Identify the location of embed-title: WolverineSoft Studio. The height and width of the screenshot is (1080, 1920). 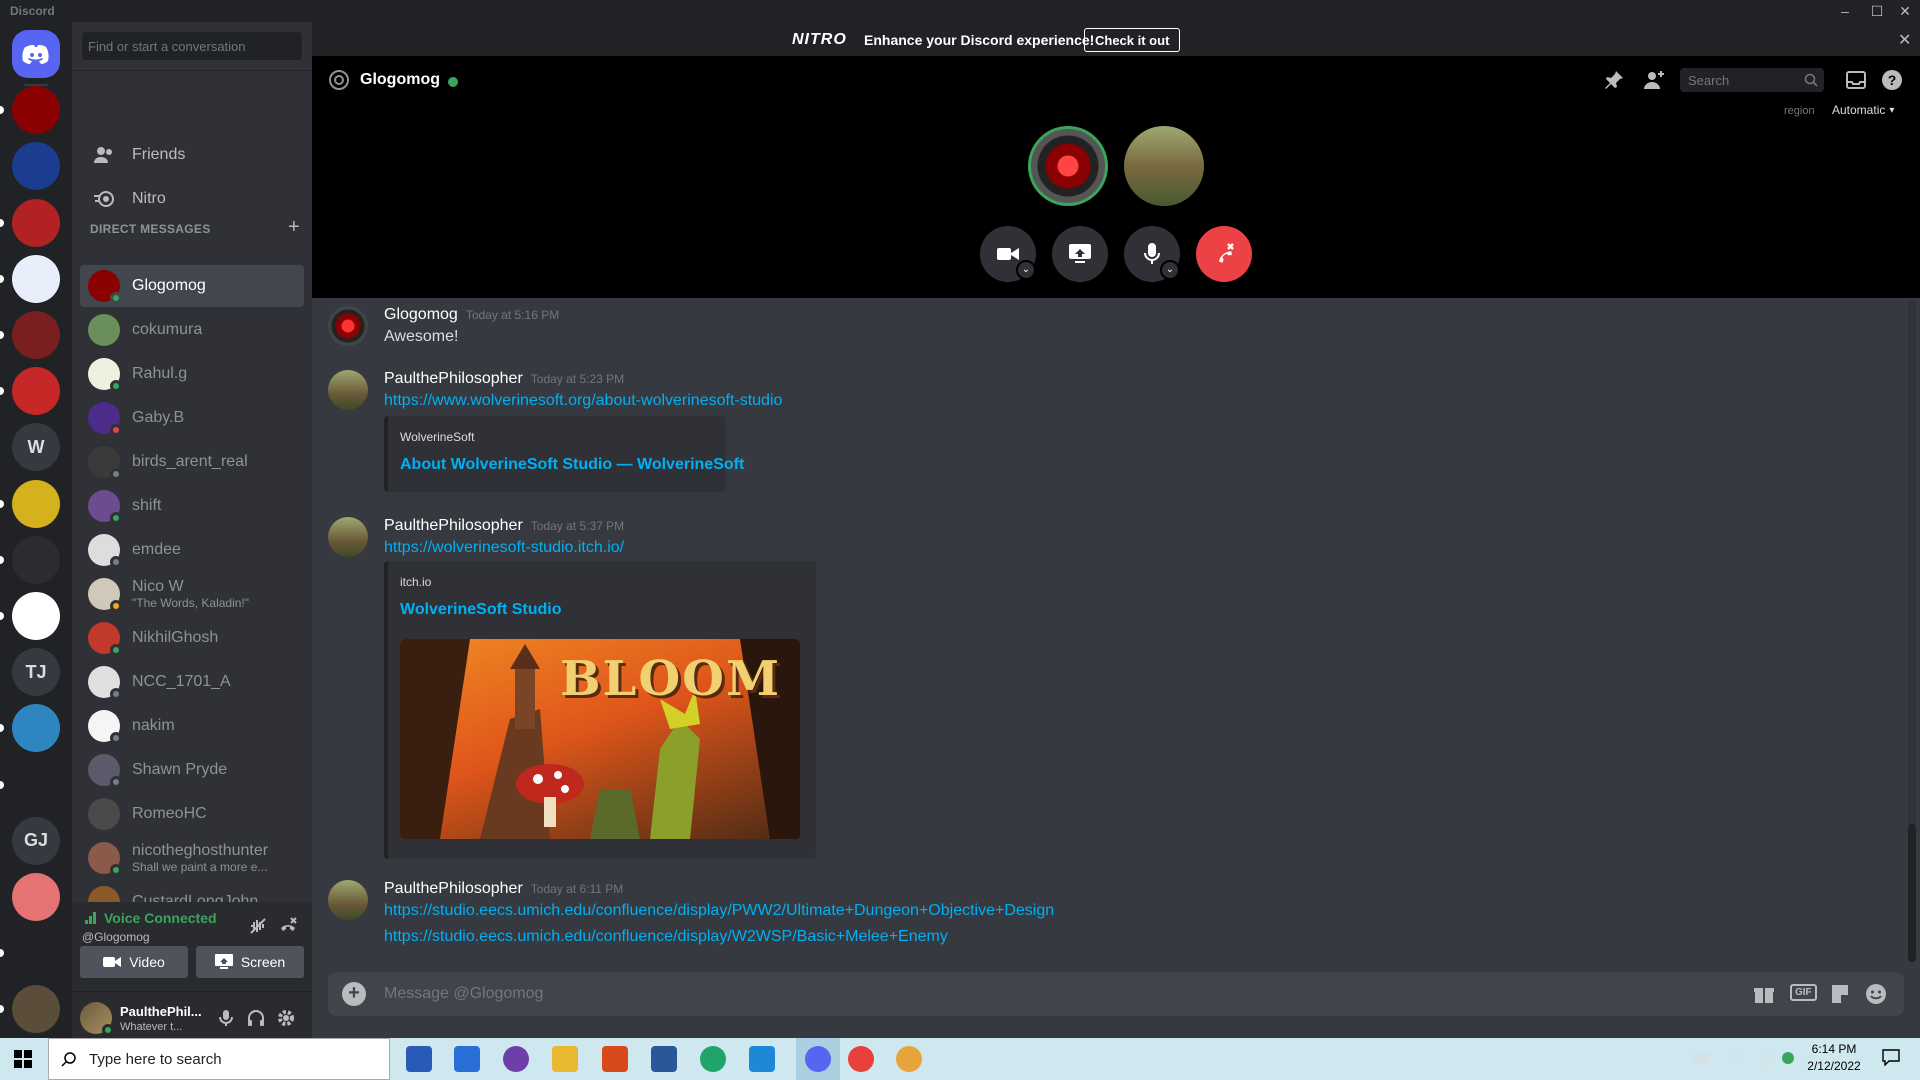
(480, 610).